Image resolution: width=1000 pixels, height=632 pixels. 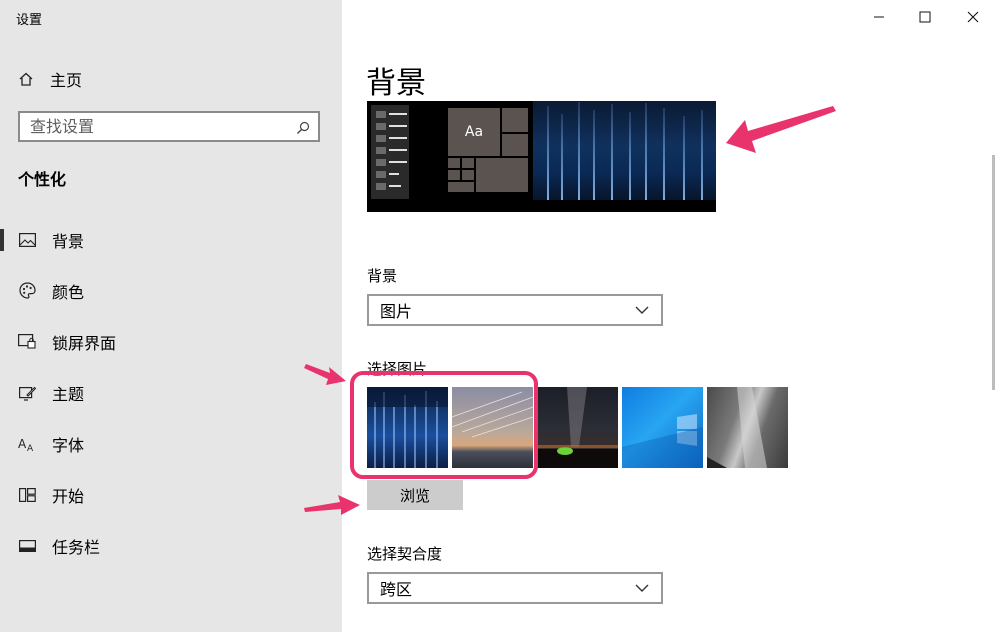 What do you see at coordinates (66, 80) in the screenshot?
I see `home-label: 主页` at bounding box center [66, 80].